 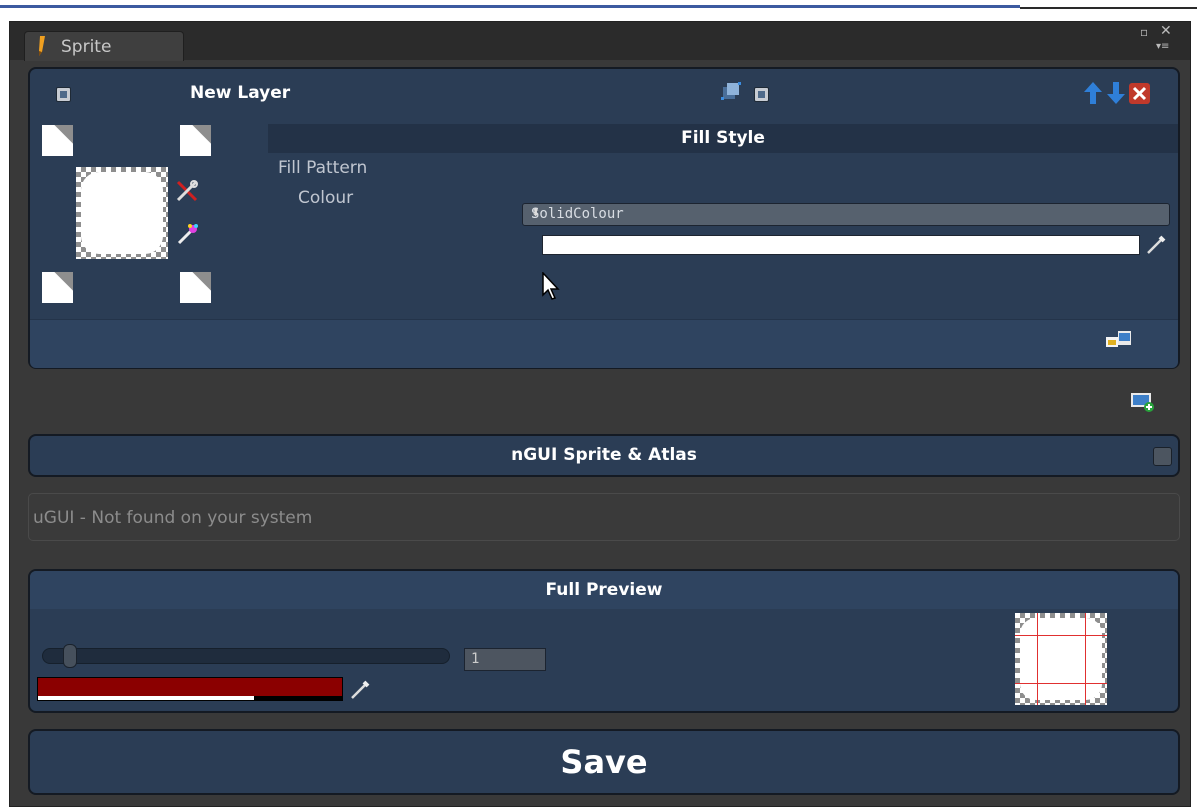 I want to click on image-export-icon, so click(x=1119, y=340).